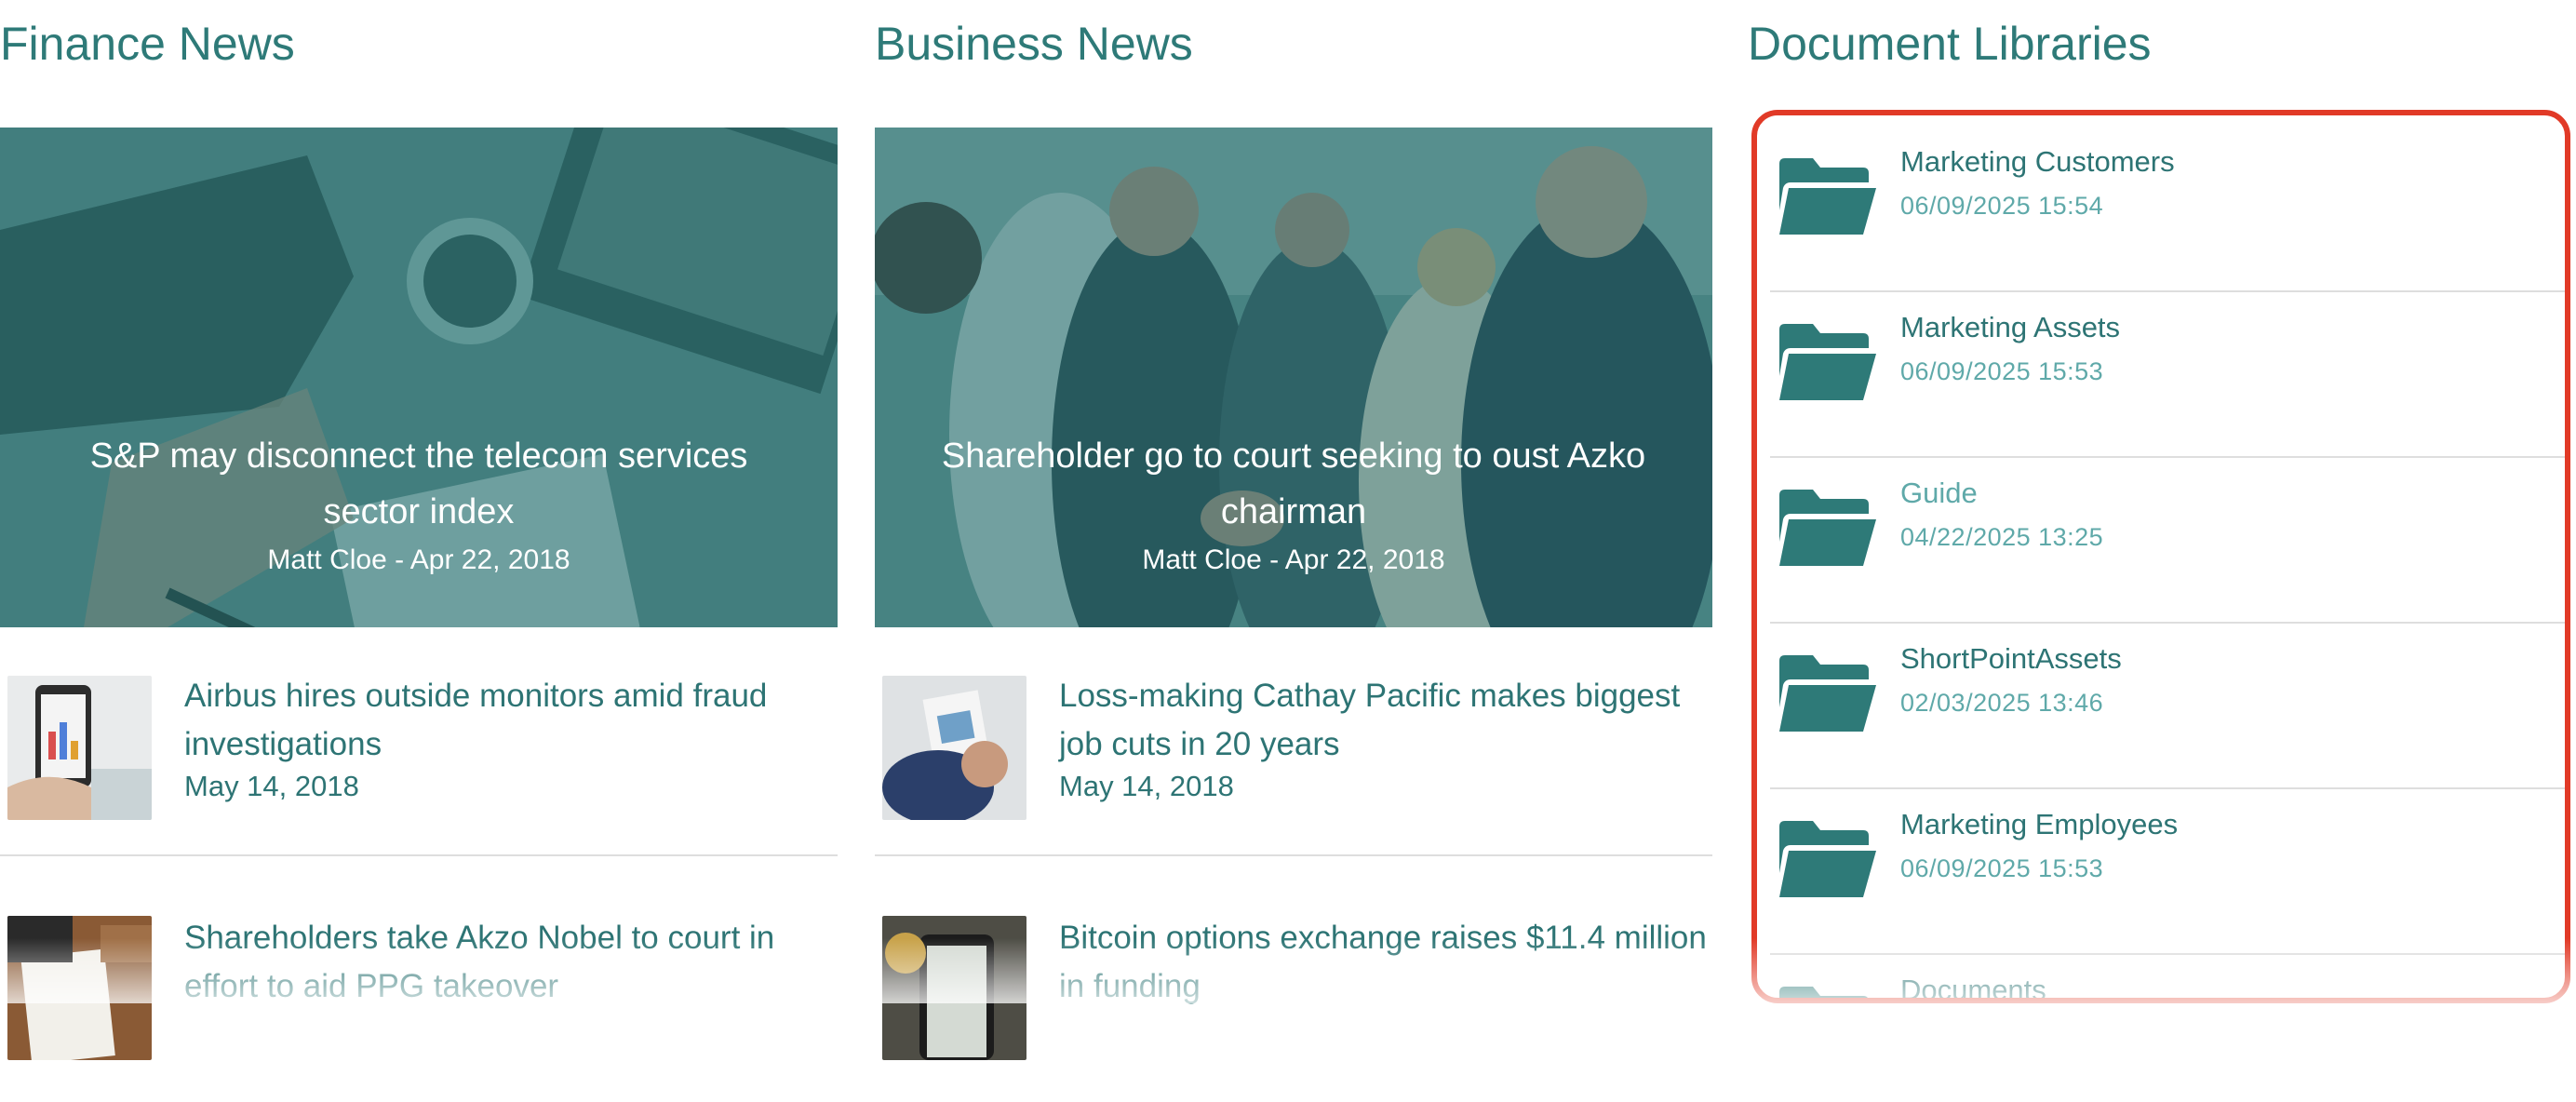 The image size is (2576, 1102). I want to click on doc-library-name: ShortPointAssets, so click(2011, 658).